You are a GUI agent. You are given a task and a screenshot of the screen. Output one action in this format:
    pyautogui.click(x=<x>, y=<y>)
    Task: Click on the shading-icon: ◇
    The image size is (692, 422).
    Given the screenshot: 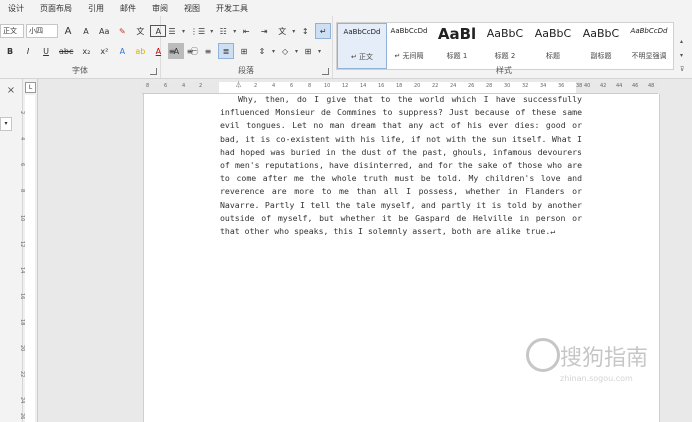 What is the action you would take?
    pyautogui.click(x=285, y=51)
    